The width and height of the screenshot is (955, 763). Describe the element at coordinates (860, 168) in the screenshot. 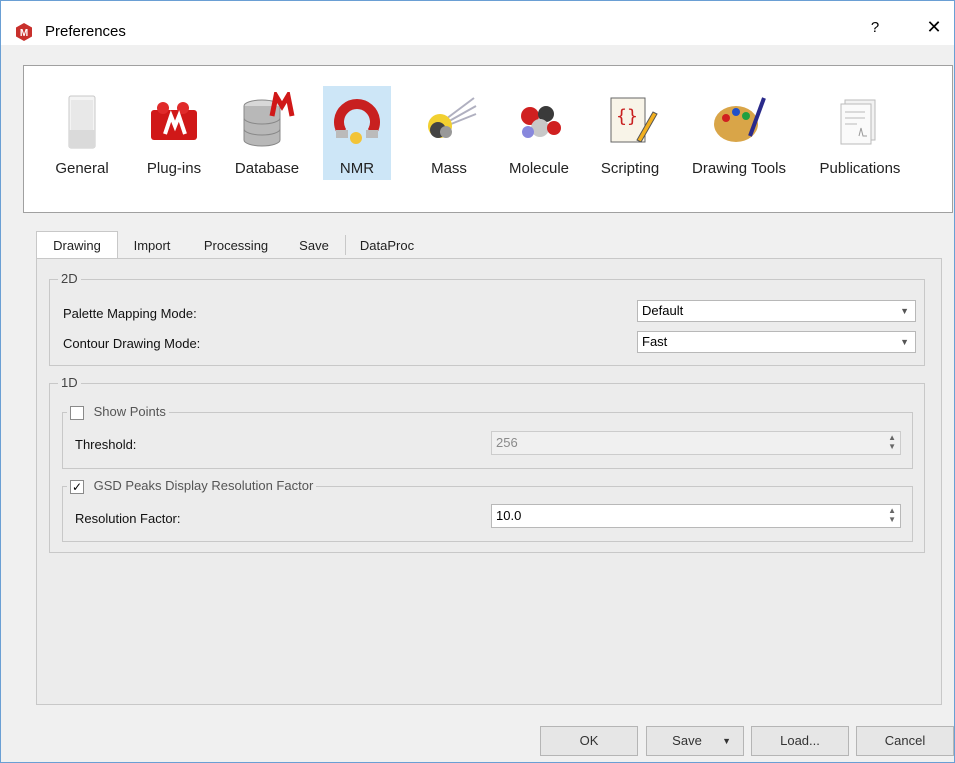

I see `category-label: Publications` at that location.